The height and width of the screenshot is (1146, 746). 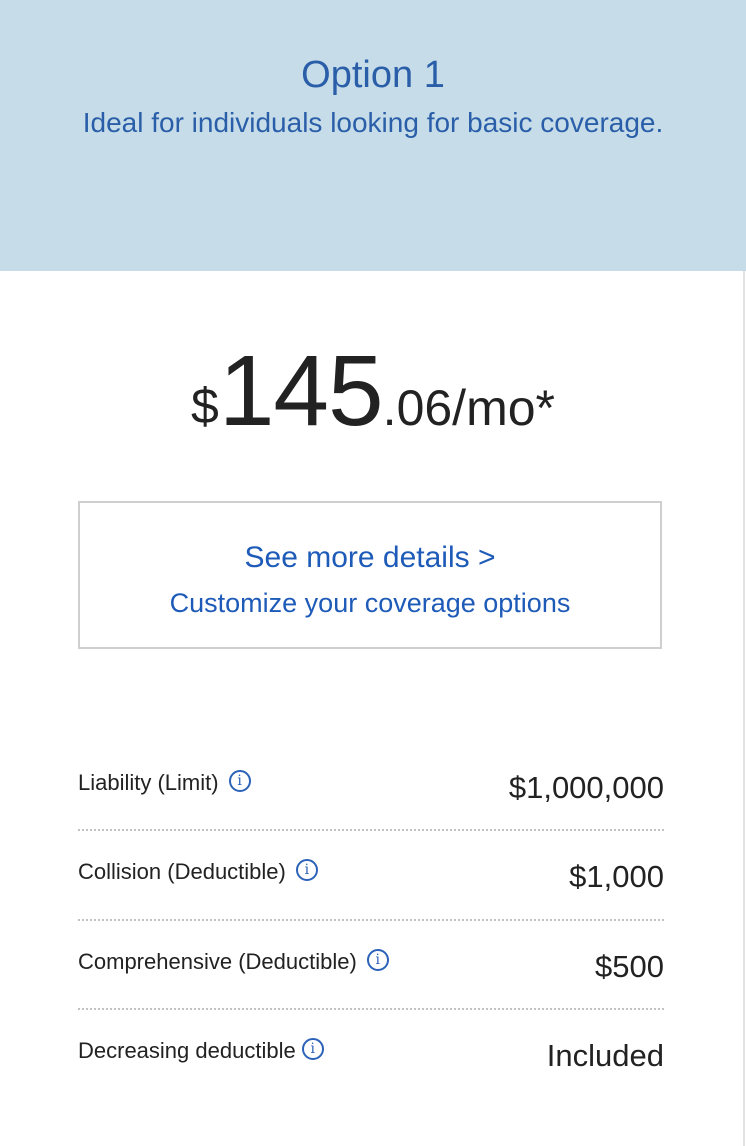 I want to click on coverage-row-comprehensive: Comprehensive (Deductible) i $500, so click(x=371, y=967).